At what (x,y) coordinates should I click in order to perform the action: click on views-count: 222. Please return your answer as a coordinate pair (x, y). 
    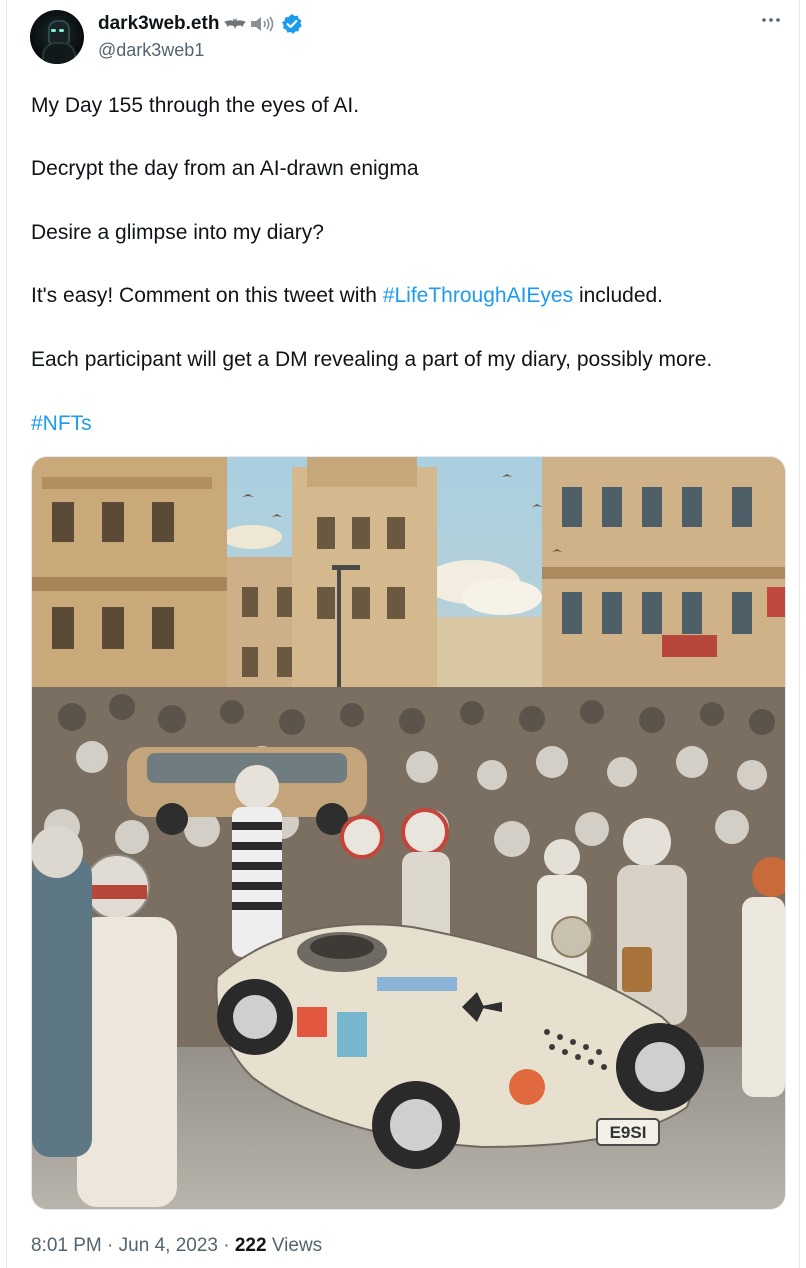
    Looking at the image, I should click on (250, 1245).